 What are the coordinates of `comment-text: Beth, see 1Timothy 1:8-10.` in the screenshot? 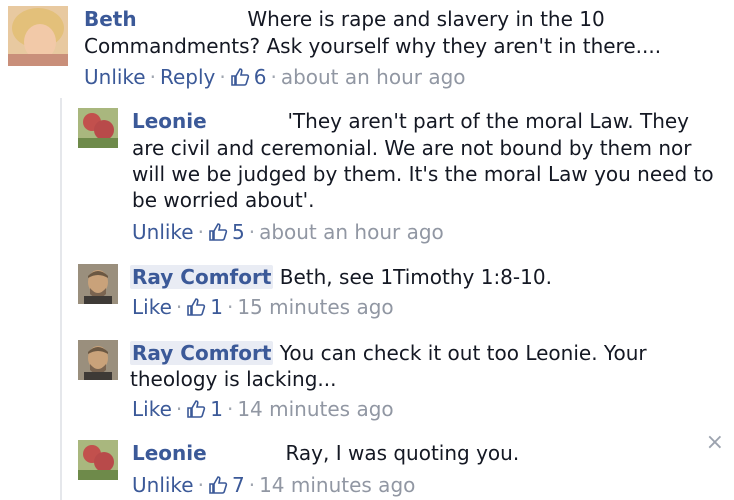 It's located at (415, 277).